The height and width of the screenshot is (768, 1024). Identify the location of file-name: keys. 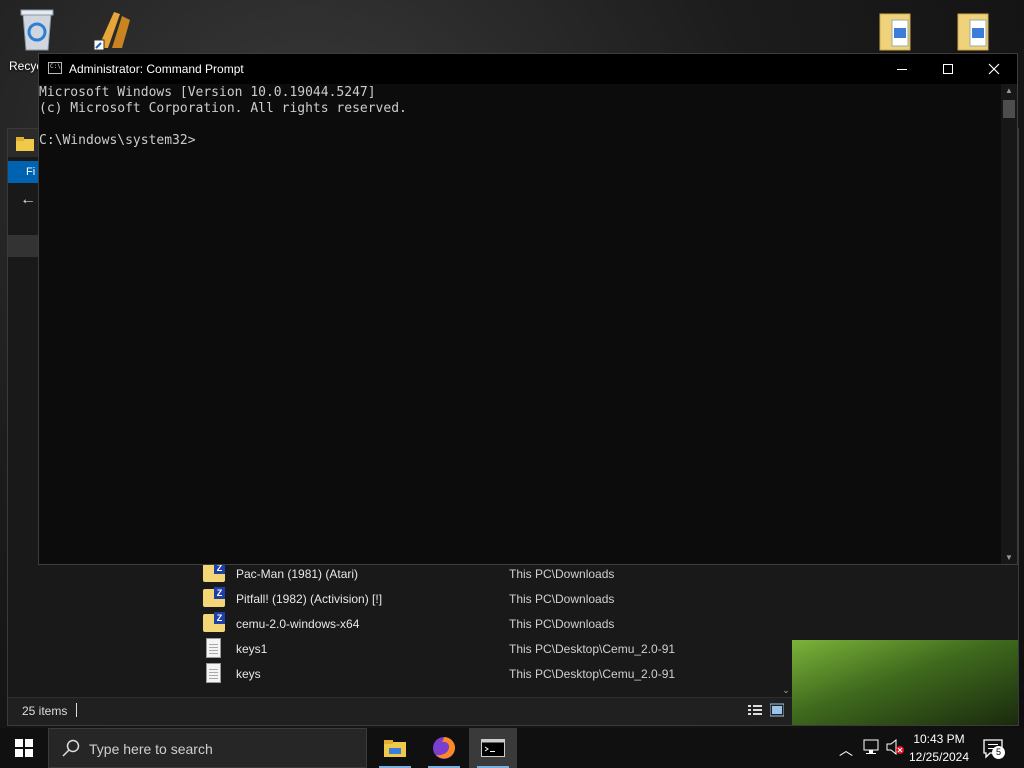
(248, 674).